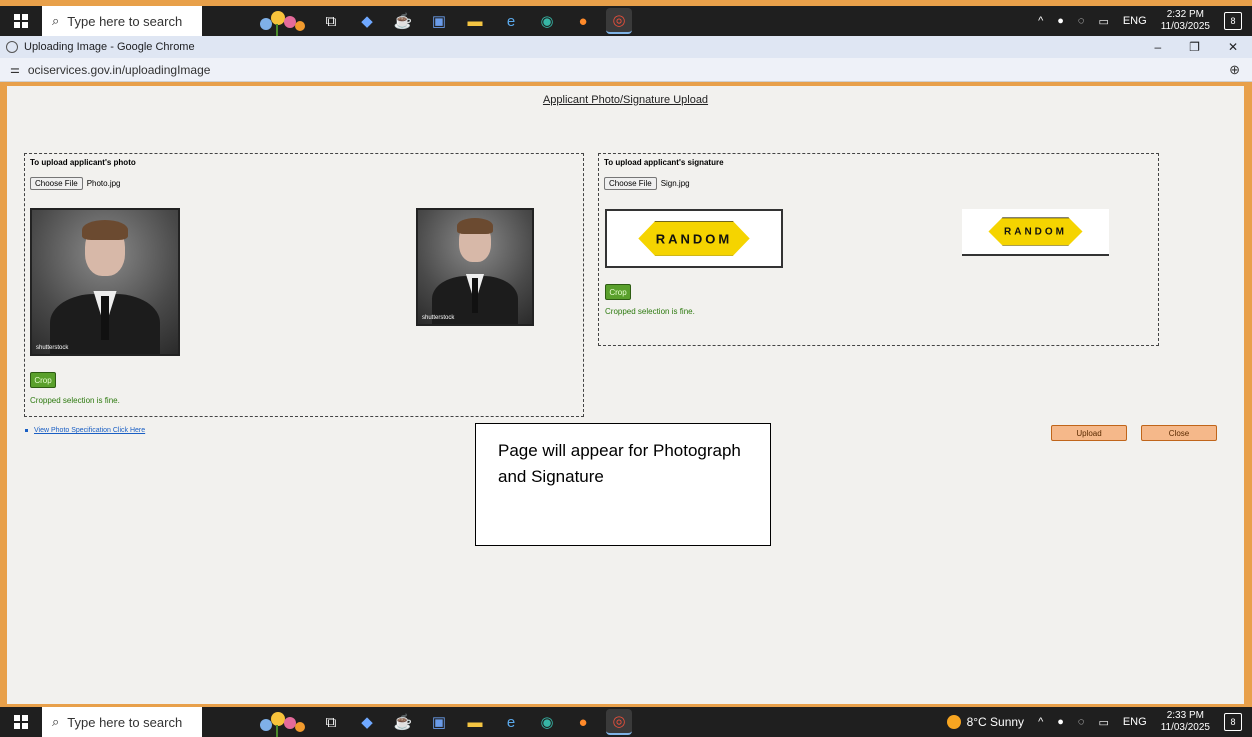  What do you see at coordinates (1089, 433) in the screenshot?
I see `upload-button: Upload` at bounding box center [1089, 433].